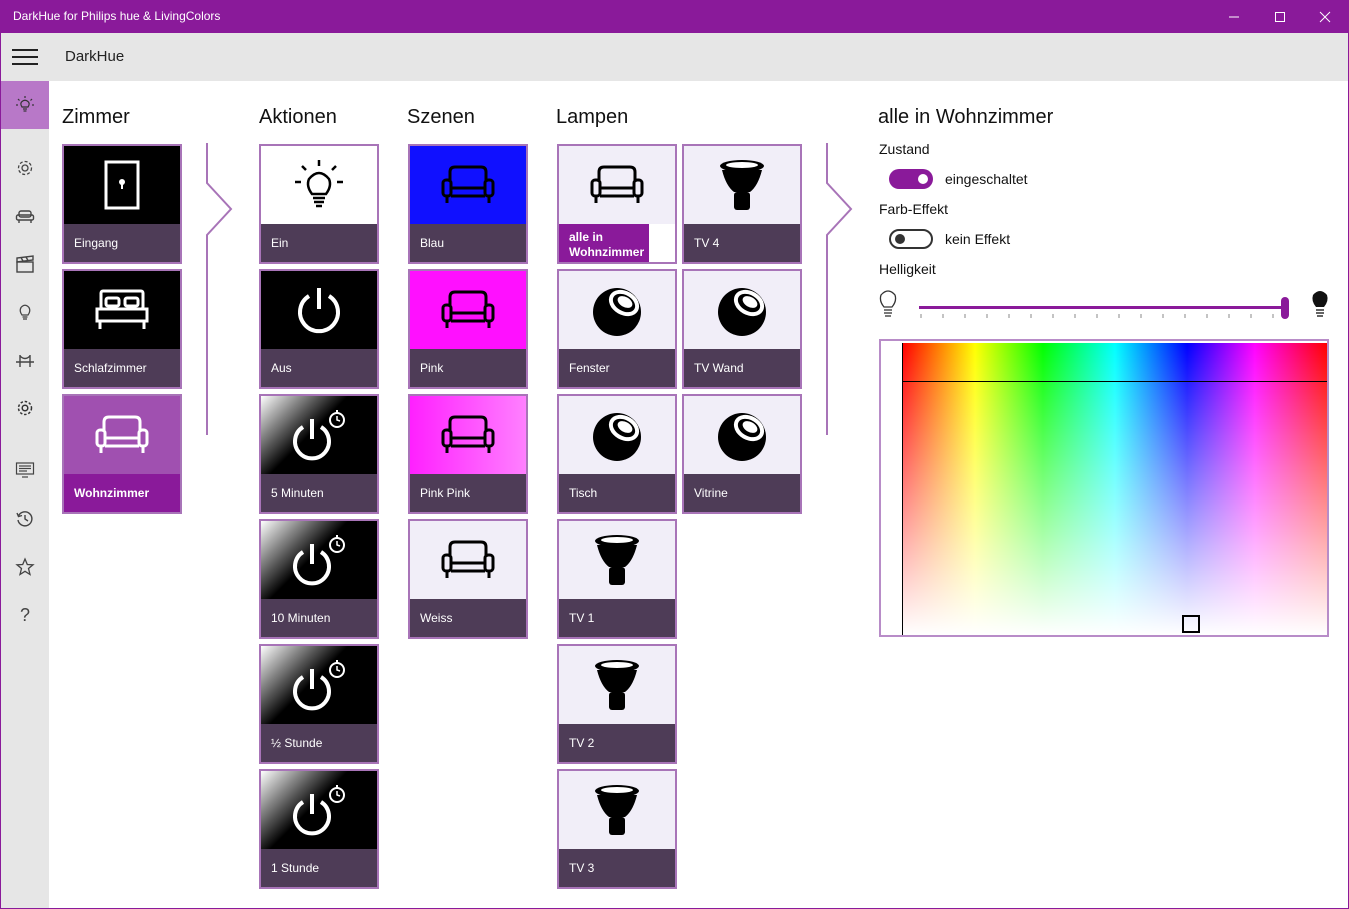 Image resolution: width=1349 pixels, height=909 pixels. What do you see at coordinates (674, 57) in the screenshot?
I see `app-bar: DarkHue` at bounding box center [674, 57].